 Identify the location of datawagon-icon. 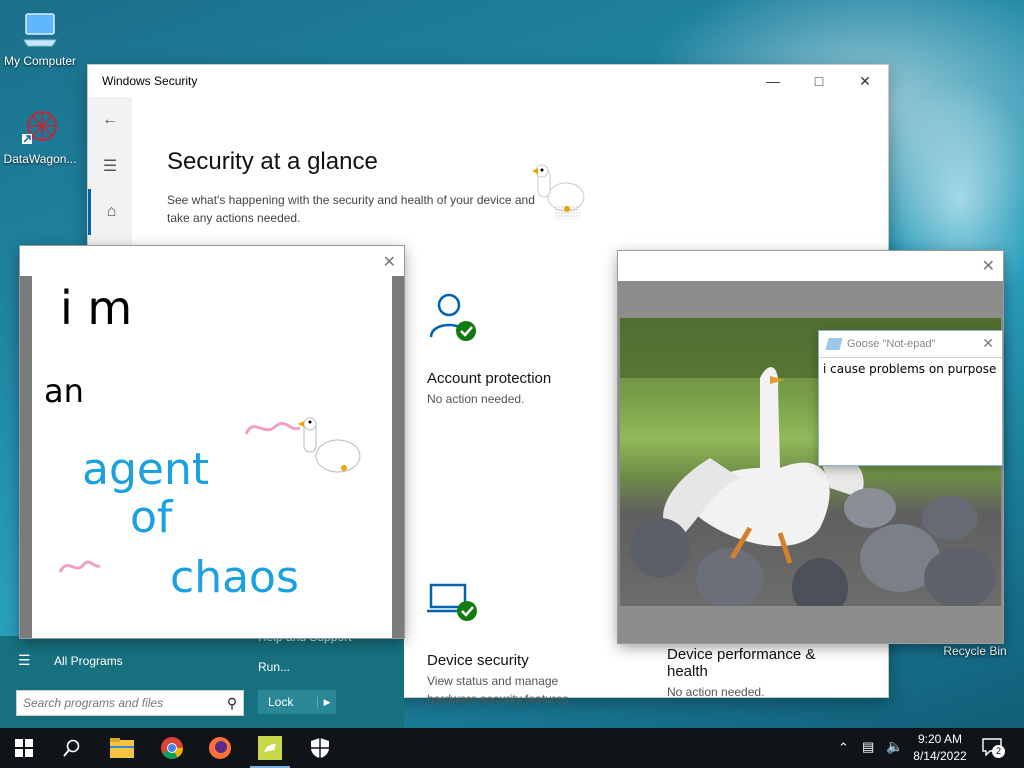
(40, 128).